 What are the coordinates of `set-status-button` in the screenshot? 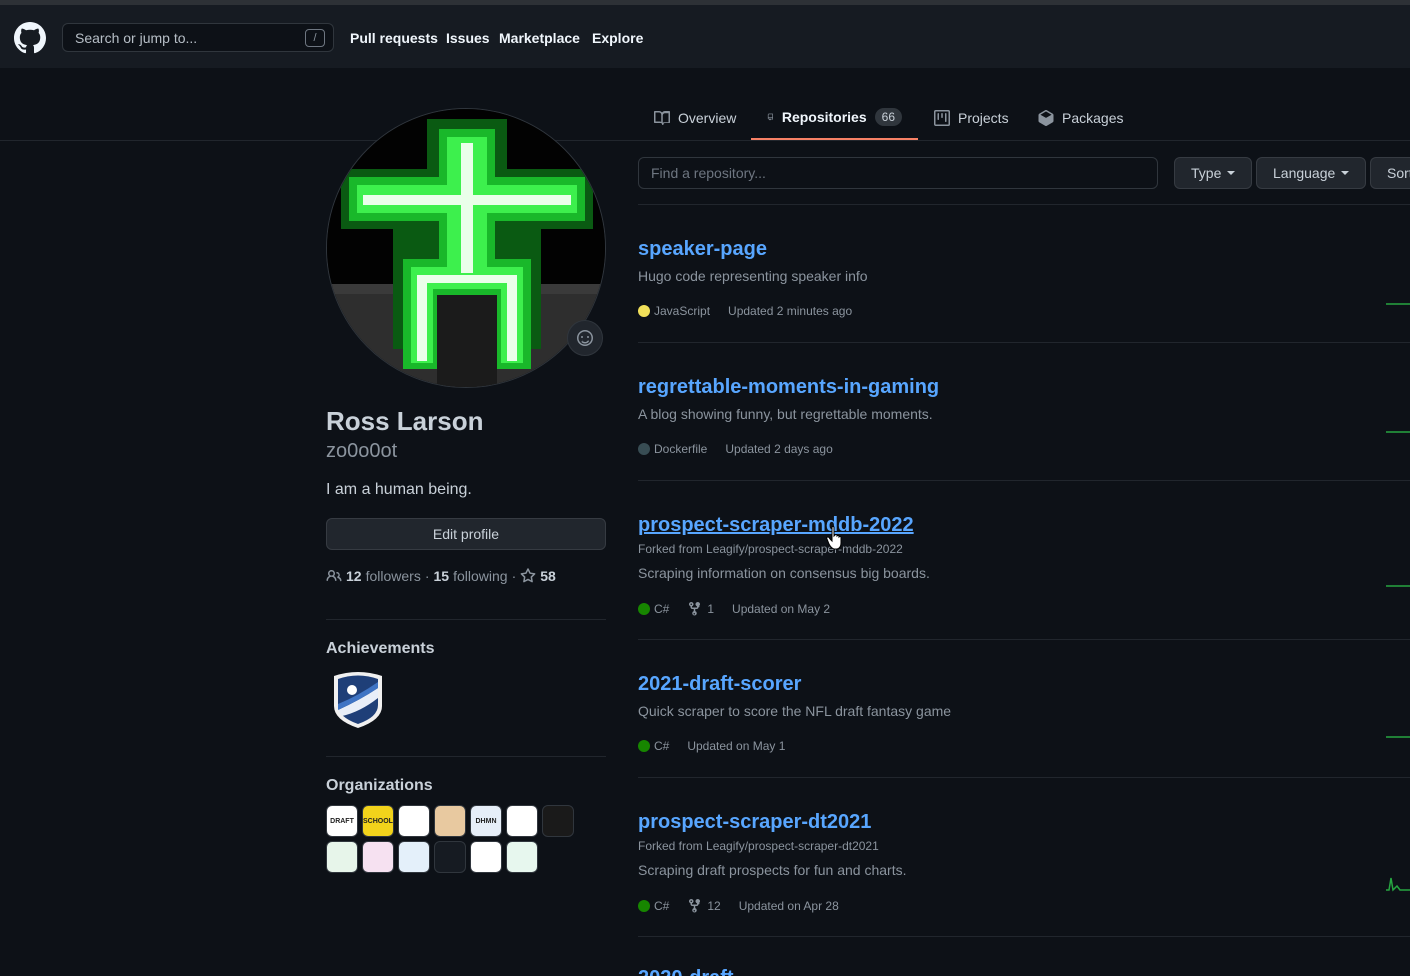 It's located at (585, 338).